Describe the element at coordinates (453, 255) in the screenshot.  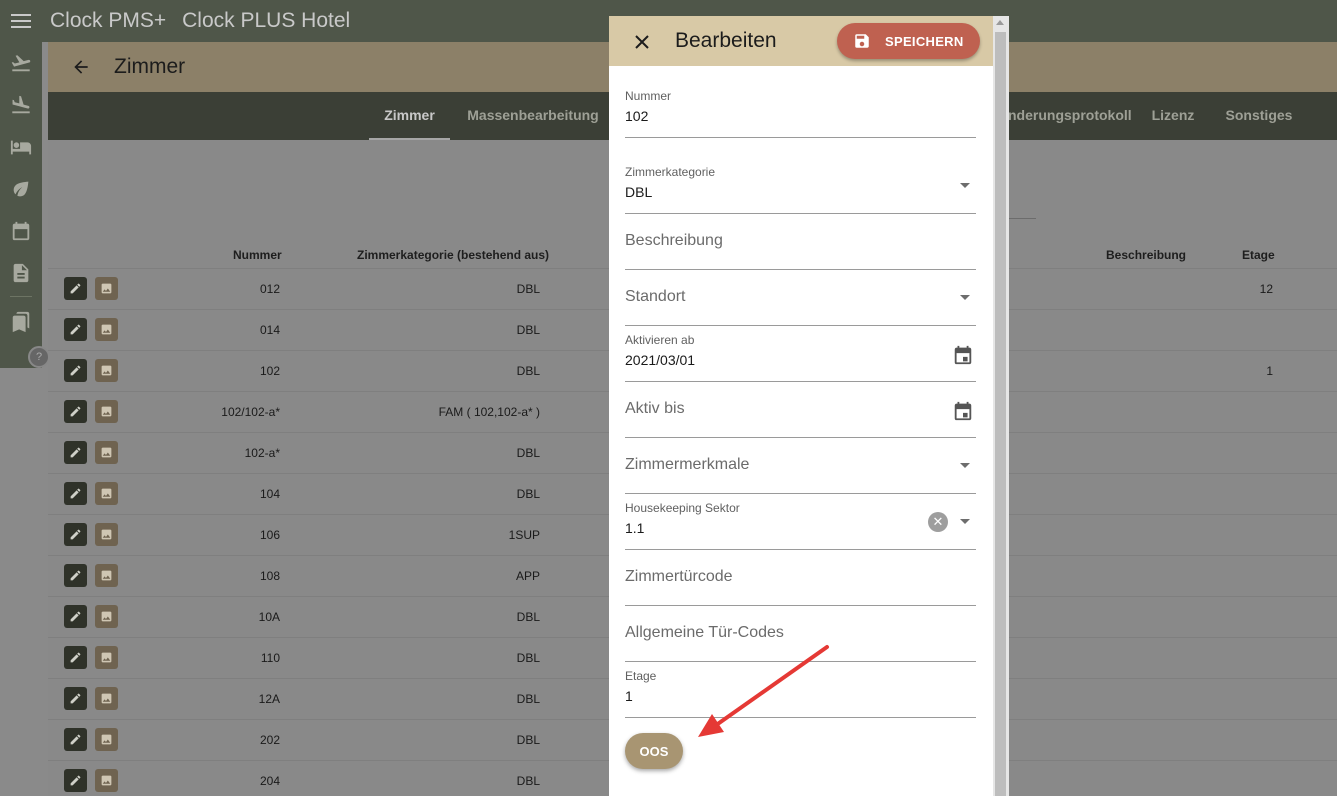
I see `column-header-zimmerkategorie: Zimmerkategorie (bestehend aus)` at that location.